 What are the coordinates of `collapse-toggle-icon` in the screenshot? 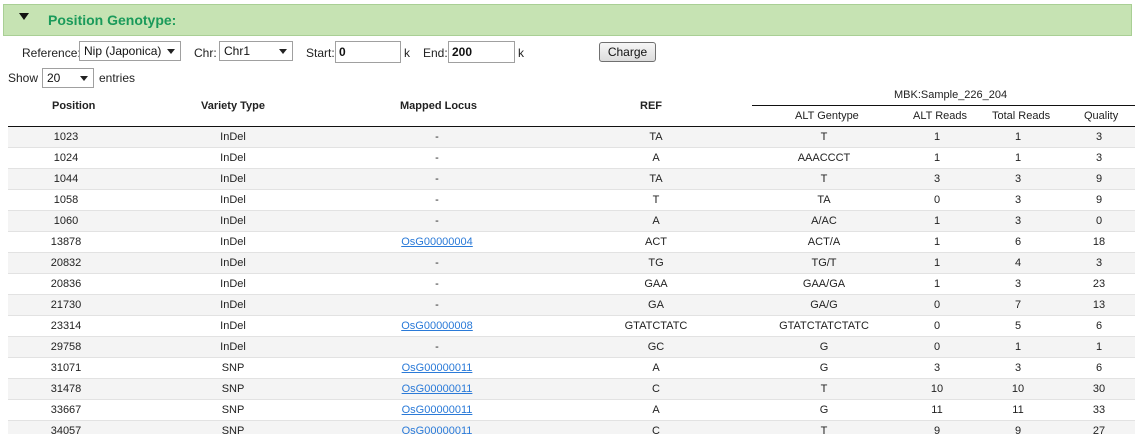 It's located at (24, 16).